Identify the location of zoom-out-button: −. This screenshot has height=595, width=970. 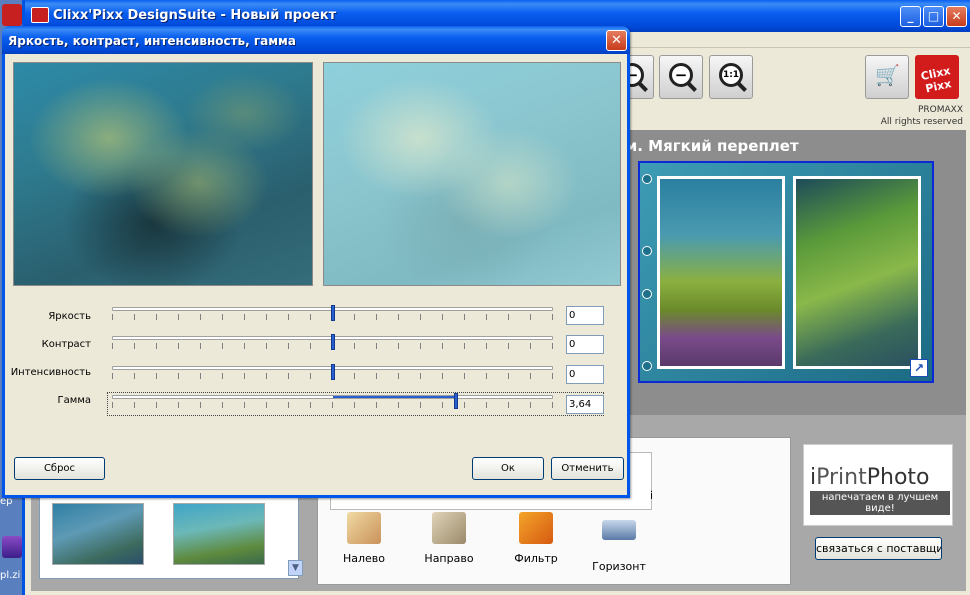
(681, 77).